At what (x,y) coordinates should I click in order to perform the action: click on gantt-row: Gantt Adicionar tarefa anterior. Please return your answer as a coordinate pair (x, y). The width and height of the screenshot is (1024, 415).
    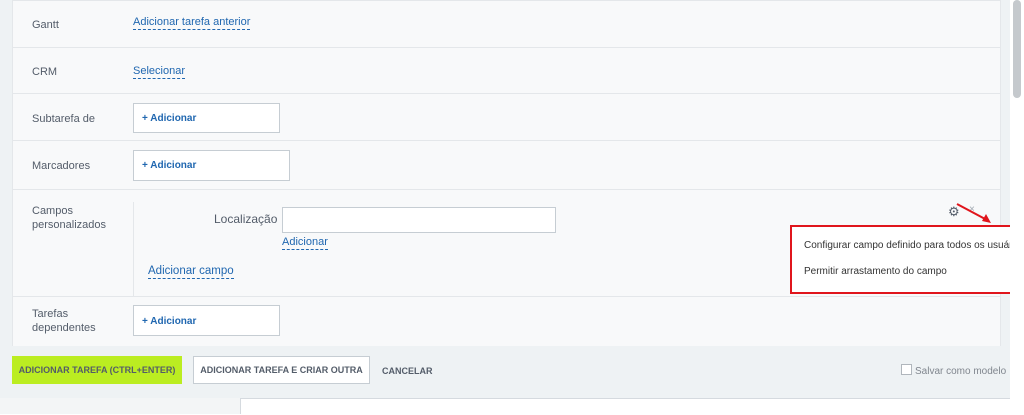
    Looking at the image, I should click on (506, 24).